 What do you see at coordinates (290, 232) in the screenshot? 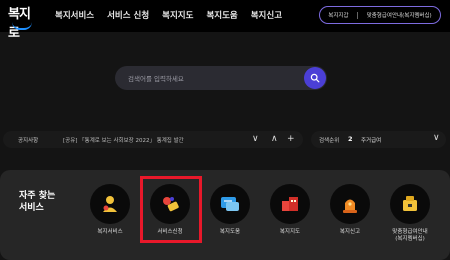
I see `favorite-label-welfare-map: 복지지도` at bounding box center [290, 232].